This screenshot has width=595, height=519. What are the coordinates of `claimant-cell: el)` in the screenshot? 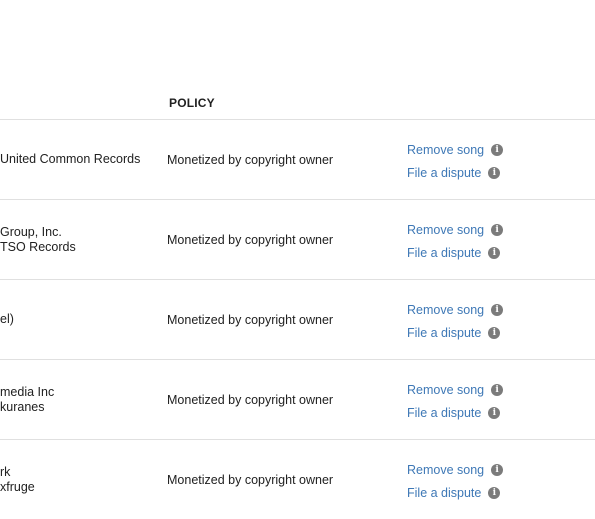 It's located at (7, 319).